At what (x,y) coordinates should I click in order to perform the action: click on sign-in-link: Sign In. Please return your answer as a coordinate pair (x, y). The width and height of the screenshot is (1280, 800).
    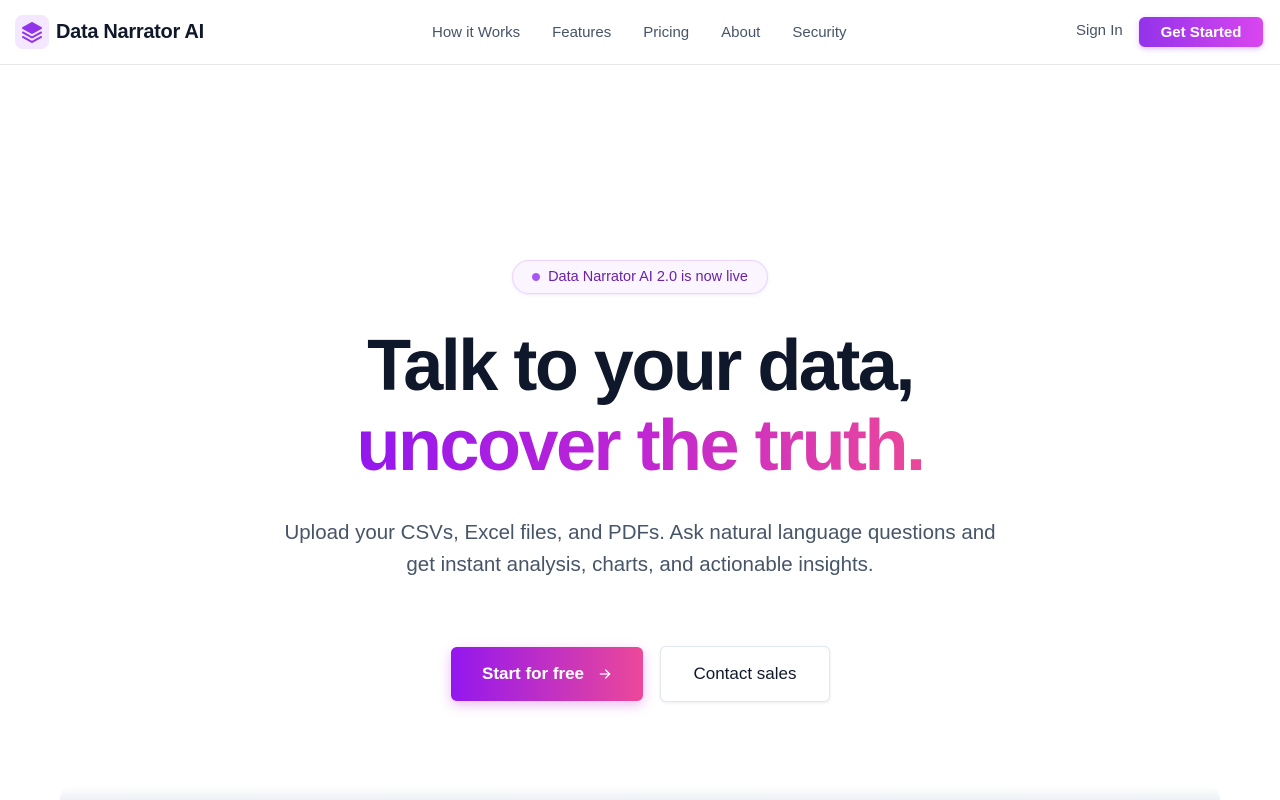
    Looking at the image, I should click on (1099, 30).